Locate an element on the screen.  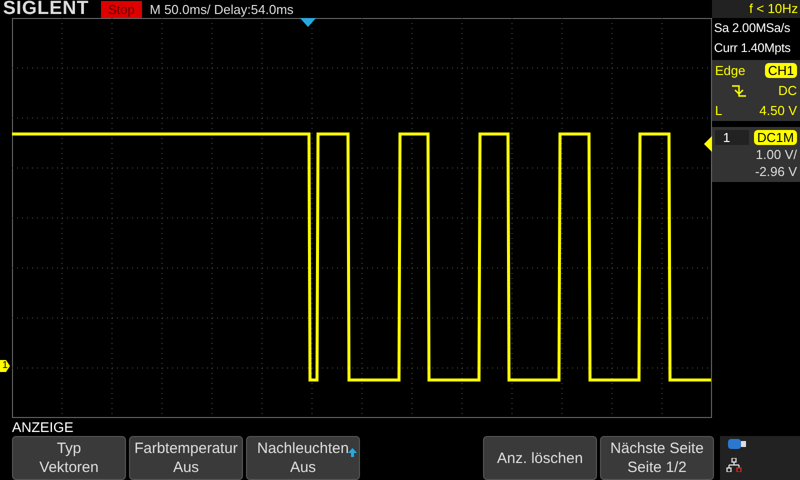
usb-icon is located at coordinates (737, 444).